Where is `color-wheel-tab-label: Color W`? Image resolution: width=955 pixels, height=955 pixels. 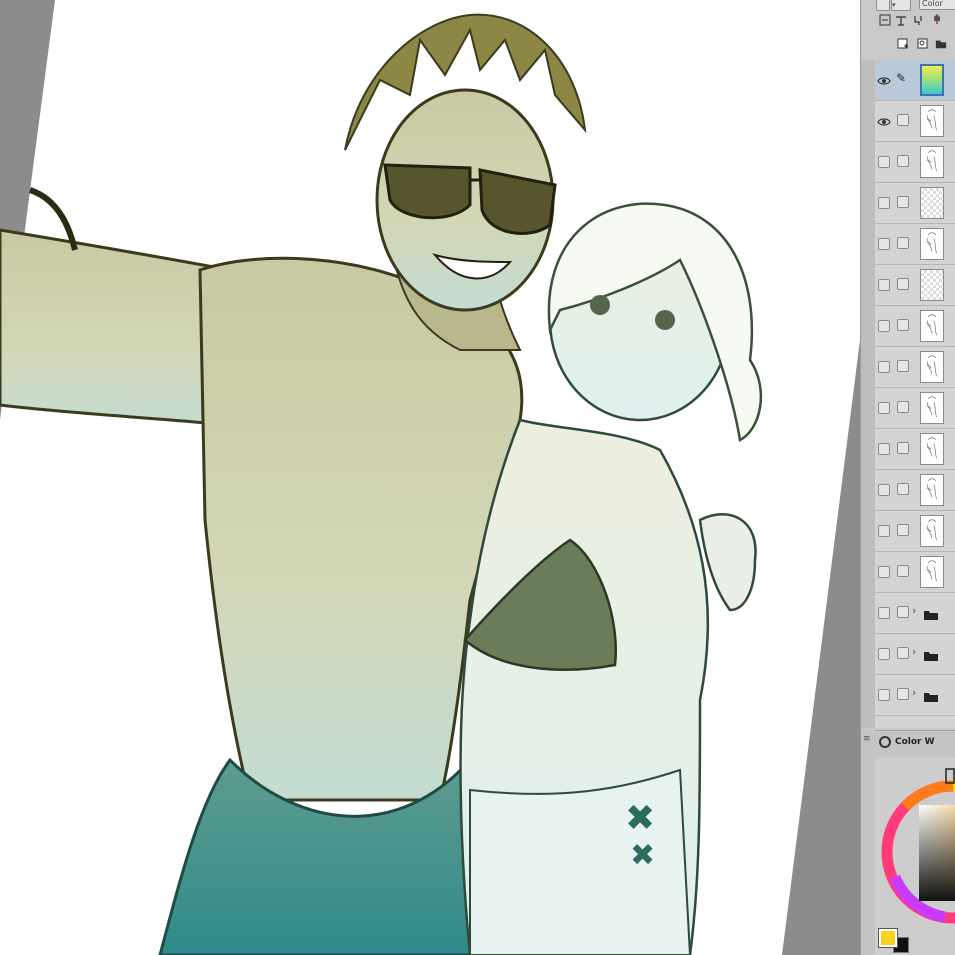 color-wheel-tab-label: Color W is located at coordinates (915, 742).